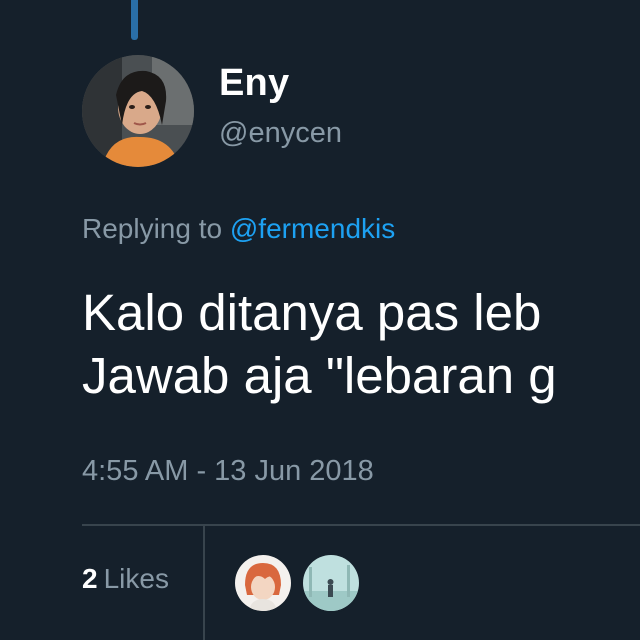 This screenshot has width=640, height=640. What do you see at coordinates (136, 578) in the screenshot?
I see `likes-label: Likes` at bounding box center [136, 578].